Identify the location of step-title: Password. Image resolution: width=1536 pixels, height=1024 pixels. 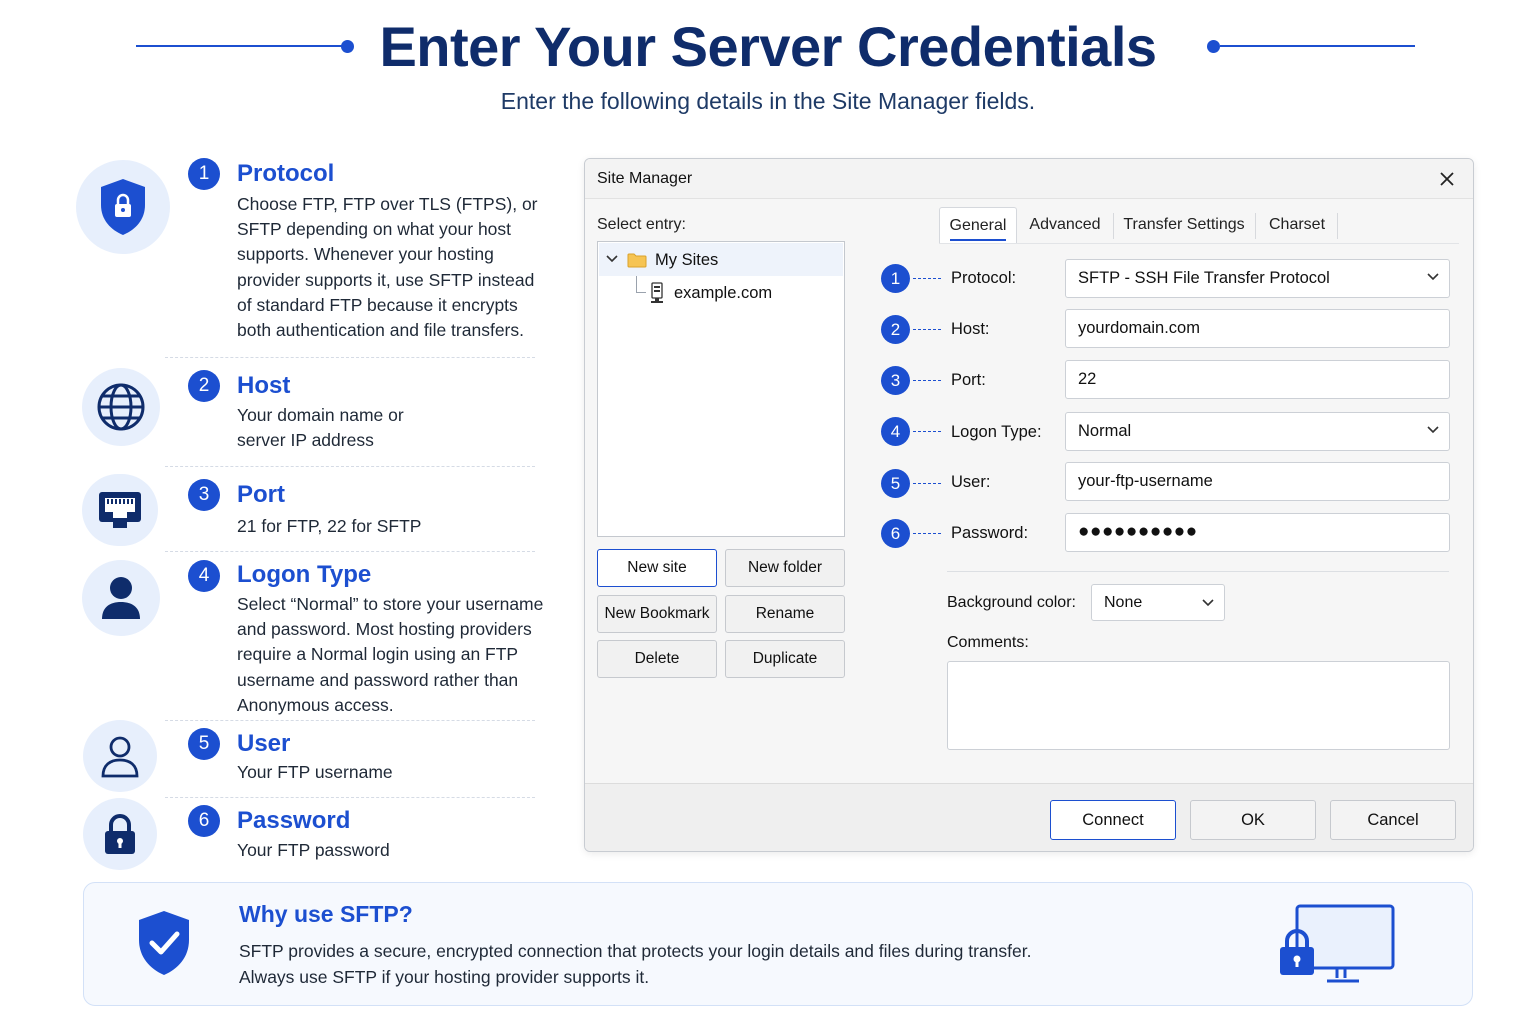
(294, 820).